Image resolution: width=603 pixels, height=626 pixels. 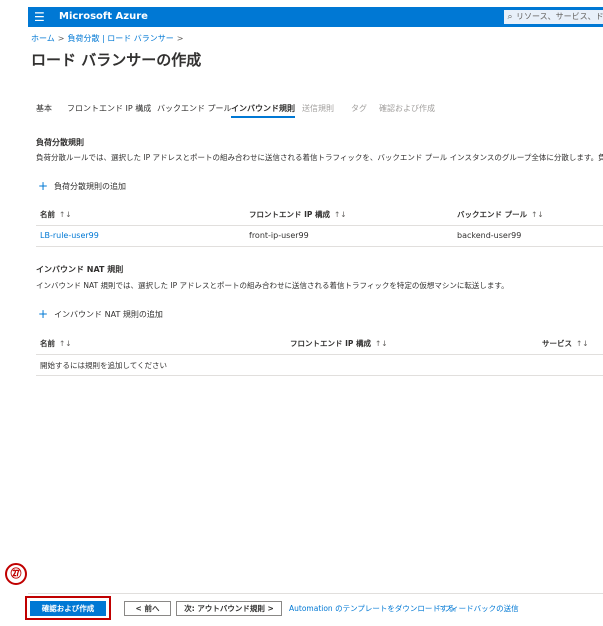 I want to click on column-header-backend: バックエンド プール ↑↓, so click(x=500, y=214).